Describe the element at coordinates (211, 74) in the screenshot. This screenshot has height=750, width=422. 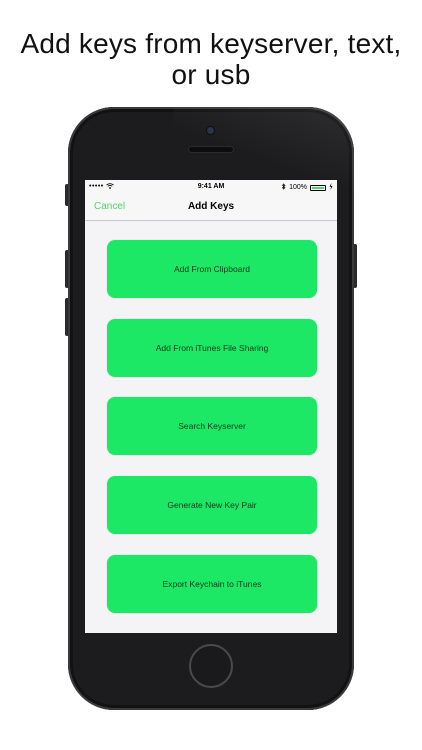
I see `promo-headline-line2: or usb` at that location.